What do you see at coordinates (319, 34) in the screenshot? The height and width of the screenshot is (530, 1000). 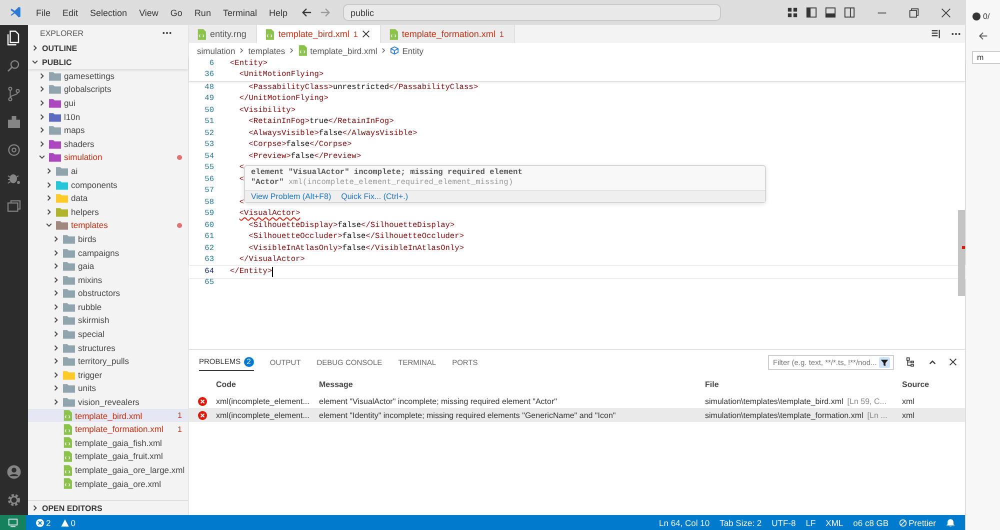 I see `editor-tab: template_bird.xml 1` at bounding box center [319, 34].